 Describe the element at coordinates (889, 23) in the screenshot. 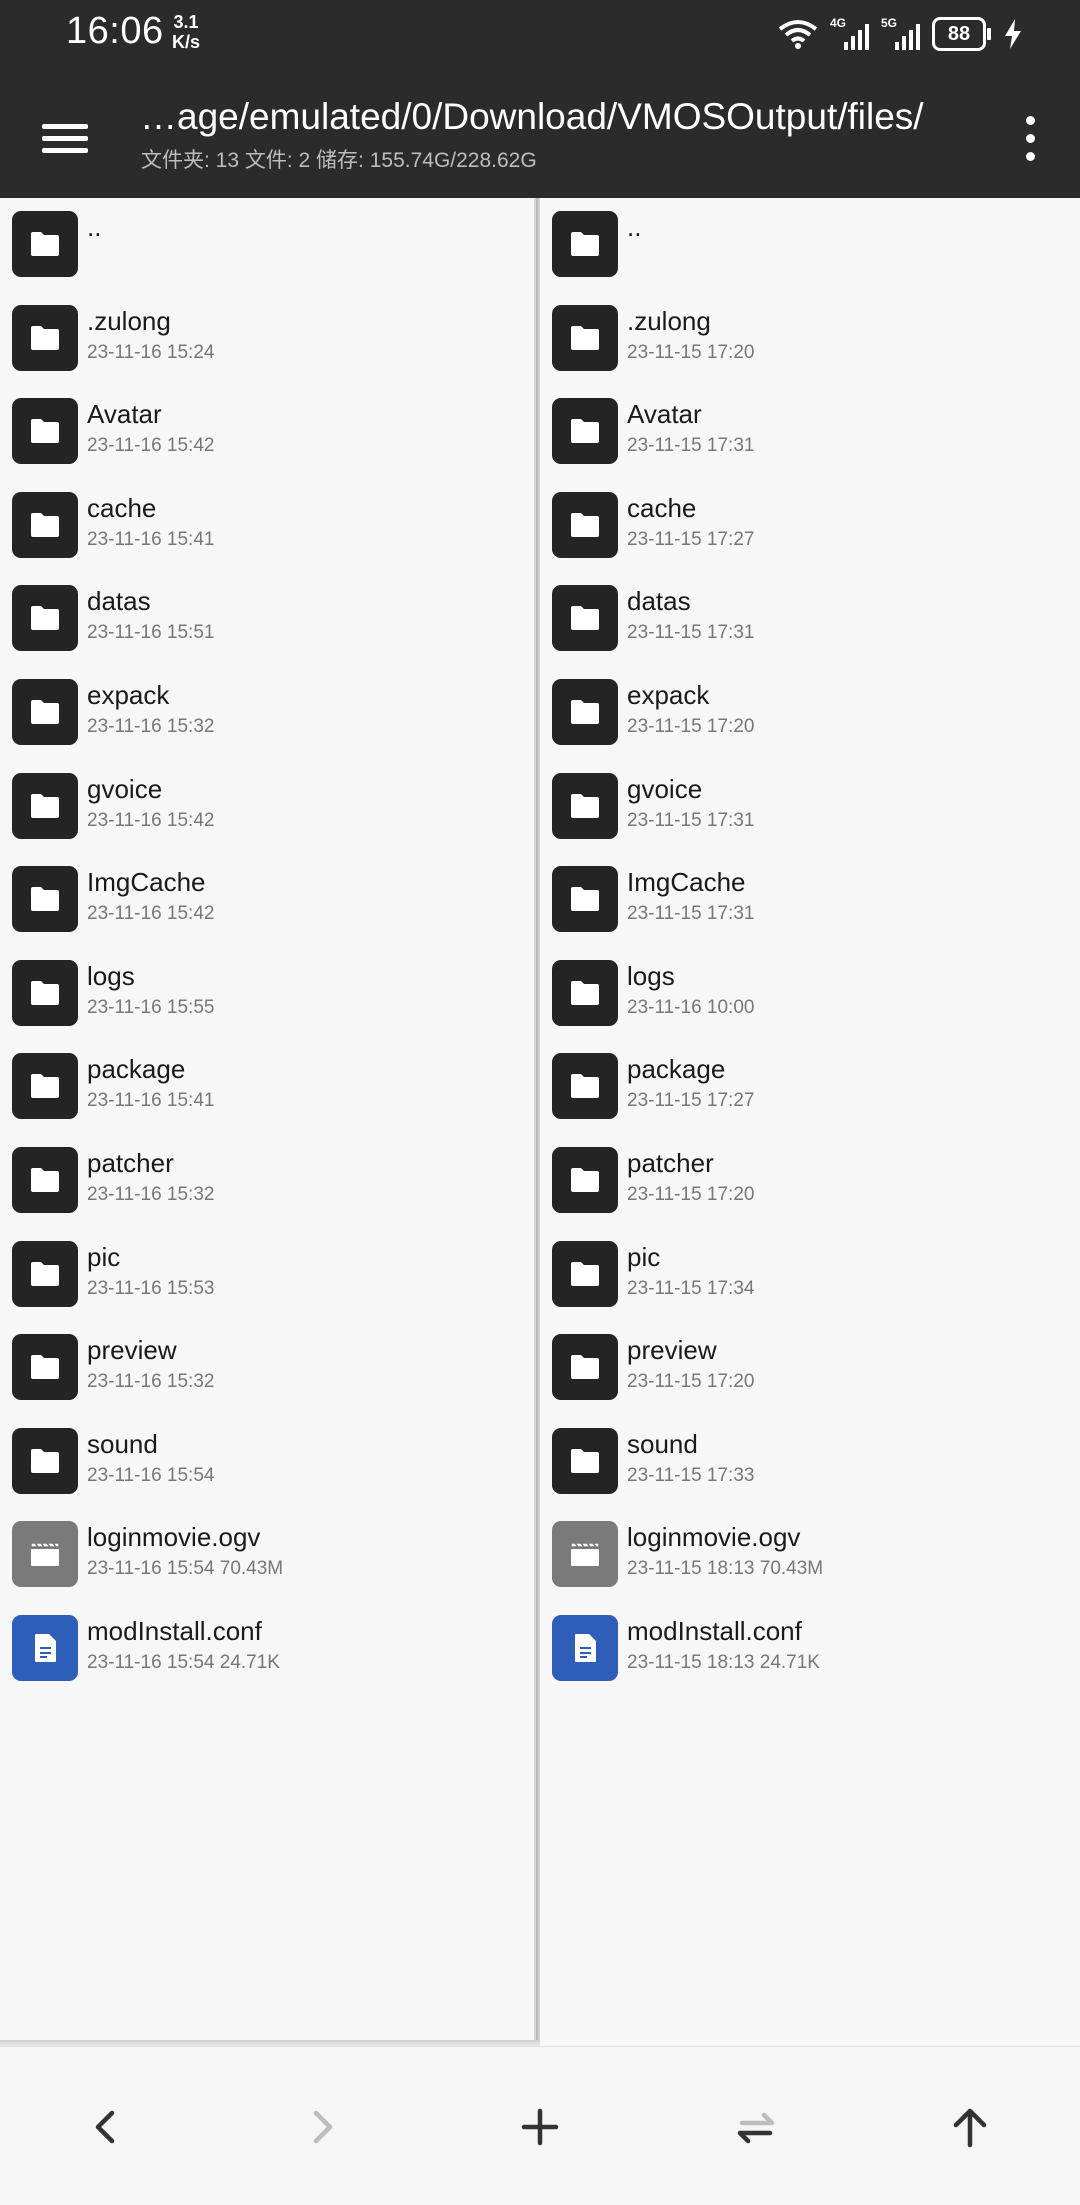

I see `cell-5g-label: 5G` at that location.